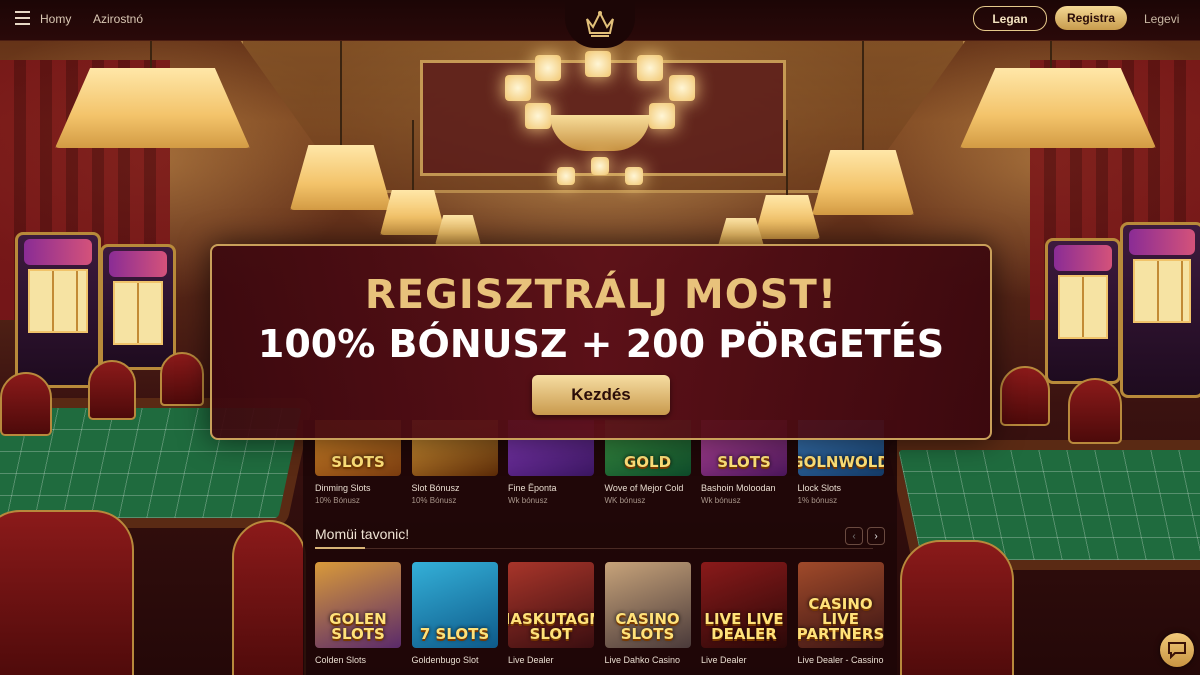 The width and height of the screenshot is (1200, 675). Describe the element at coordinates (841, 462) in the screenshot. I see `game-thumbnail-text: GOLNWOLD` at that location.